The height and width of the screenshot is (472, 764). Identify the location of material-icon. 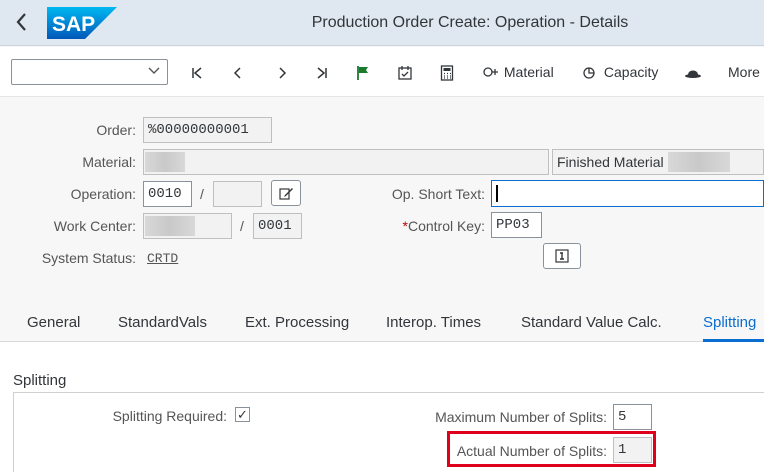
(490, 72).